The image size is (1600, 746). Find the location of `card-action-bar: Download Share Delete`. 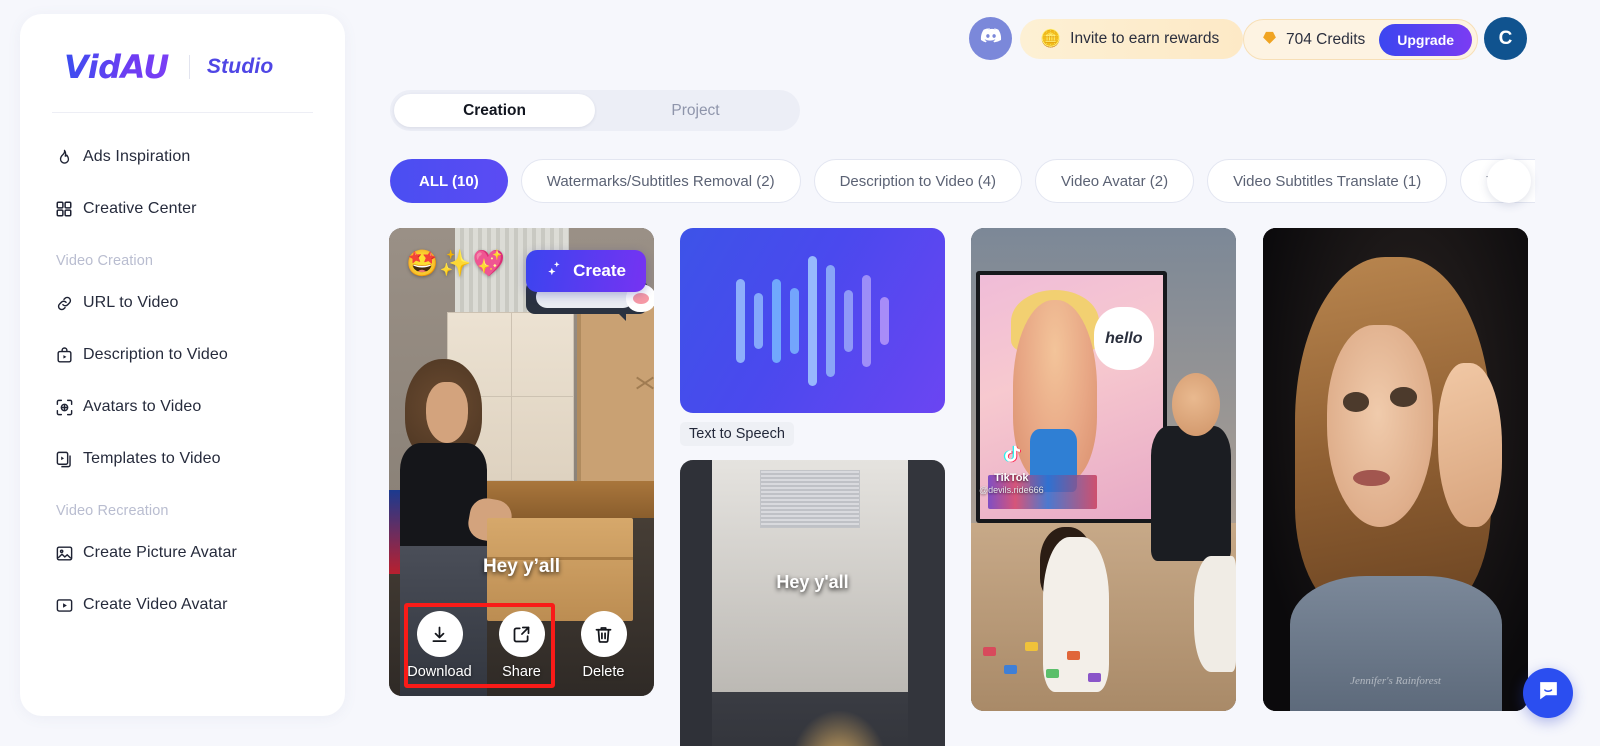

card-action-bar: Download Share Delete is located at coordinates (521, 645).